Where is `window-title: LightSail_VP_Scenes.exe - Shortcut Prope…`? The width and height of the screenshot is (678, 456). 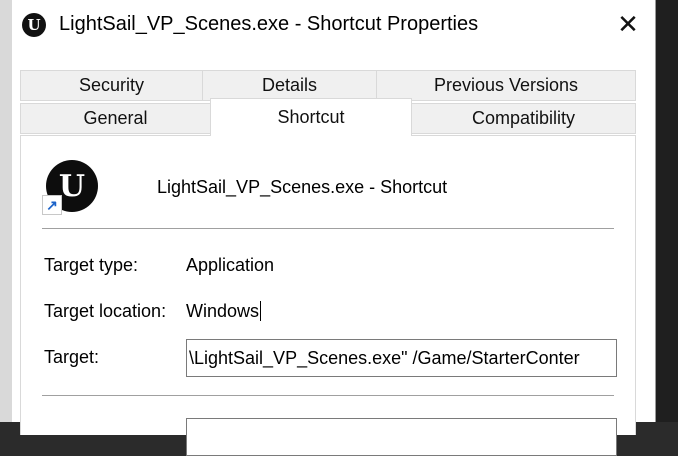
window-title: LightSail_VP_Scenes.exe - Shortcut Prope… is located at coordinates (269, 24).